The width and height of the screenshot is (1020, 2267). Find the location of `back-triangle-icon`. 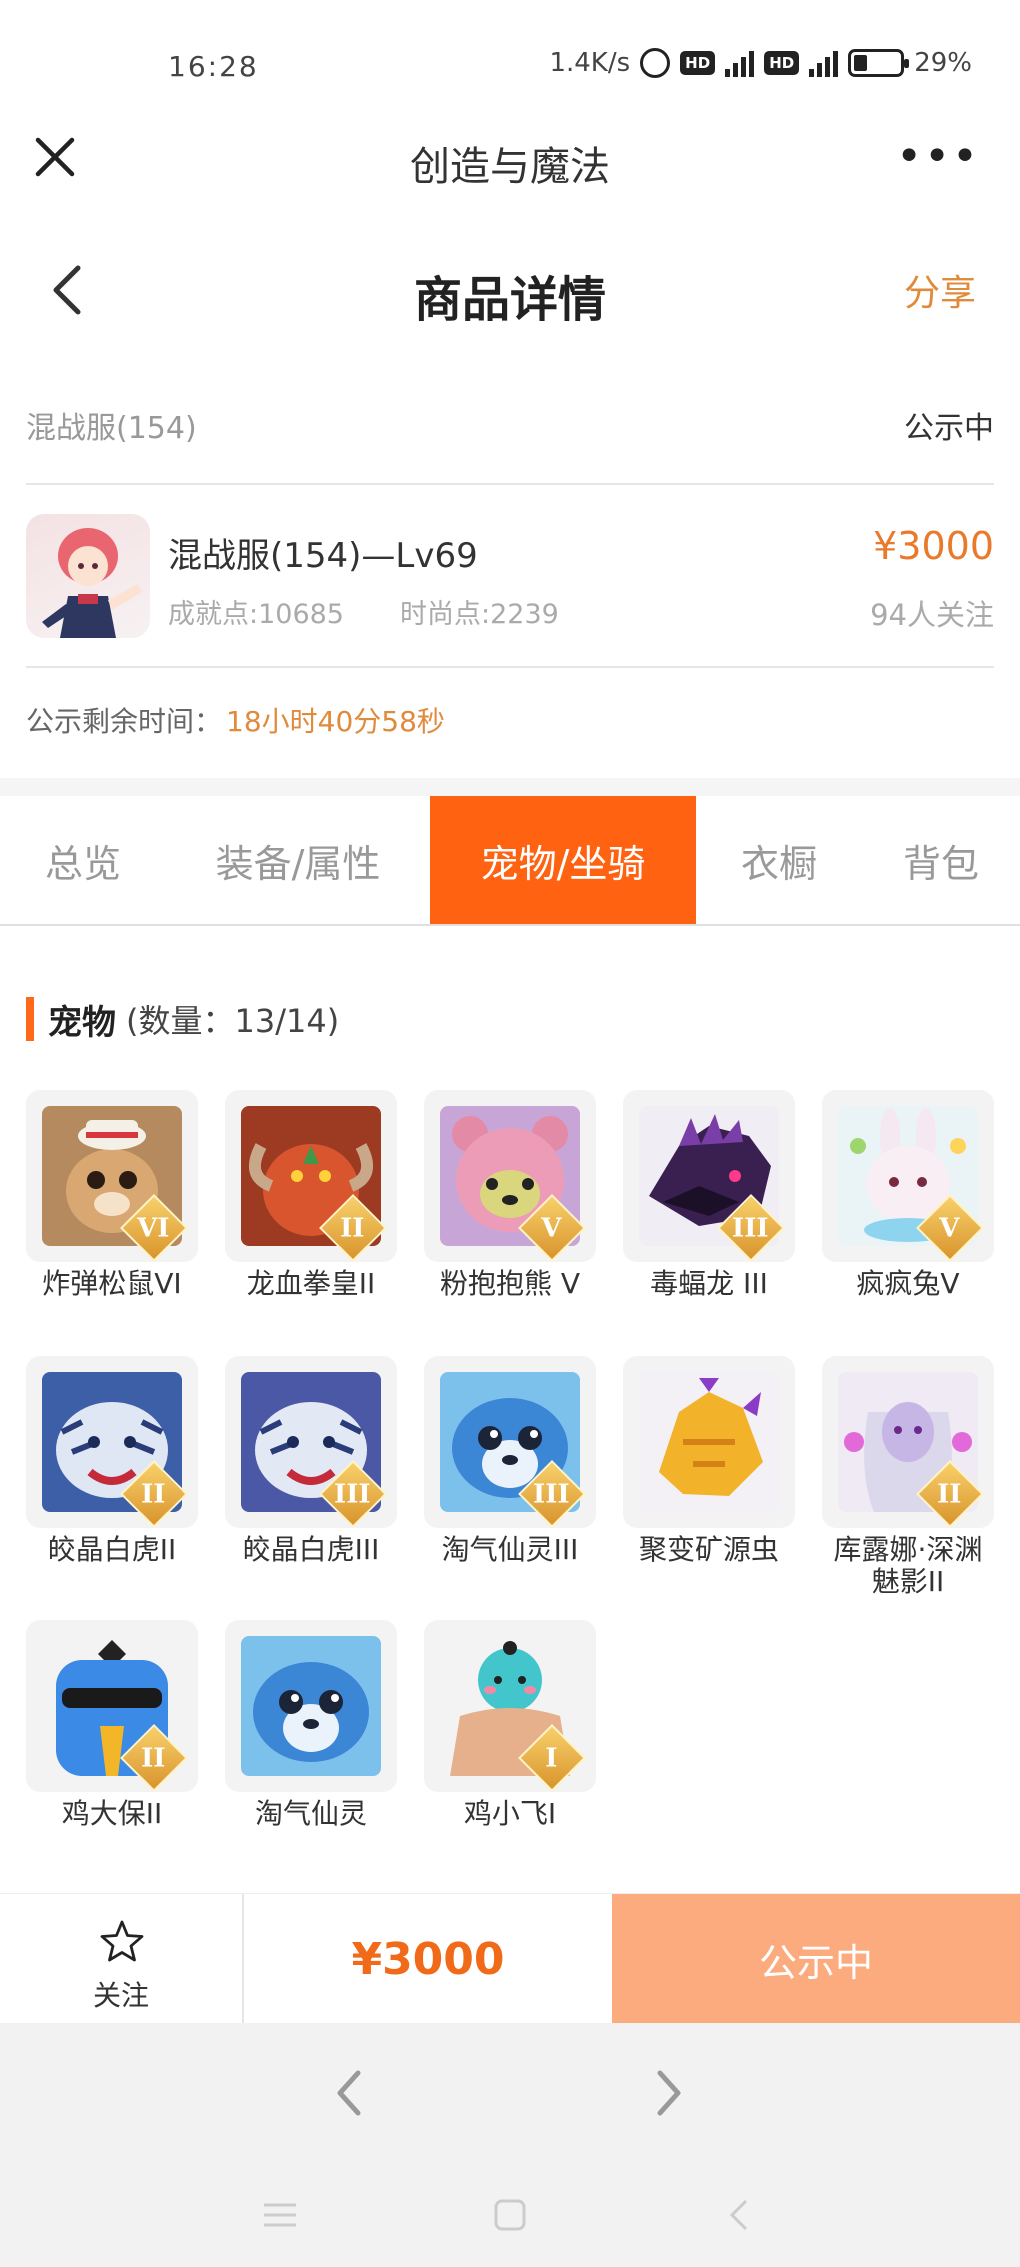

back-triangle-icon is located at coordinates (738, 2215).